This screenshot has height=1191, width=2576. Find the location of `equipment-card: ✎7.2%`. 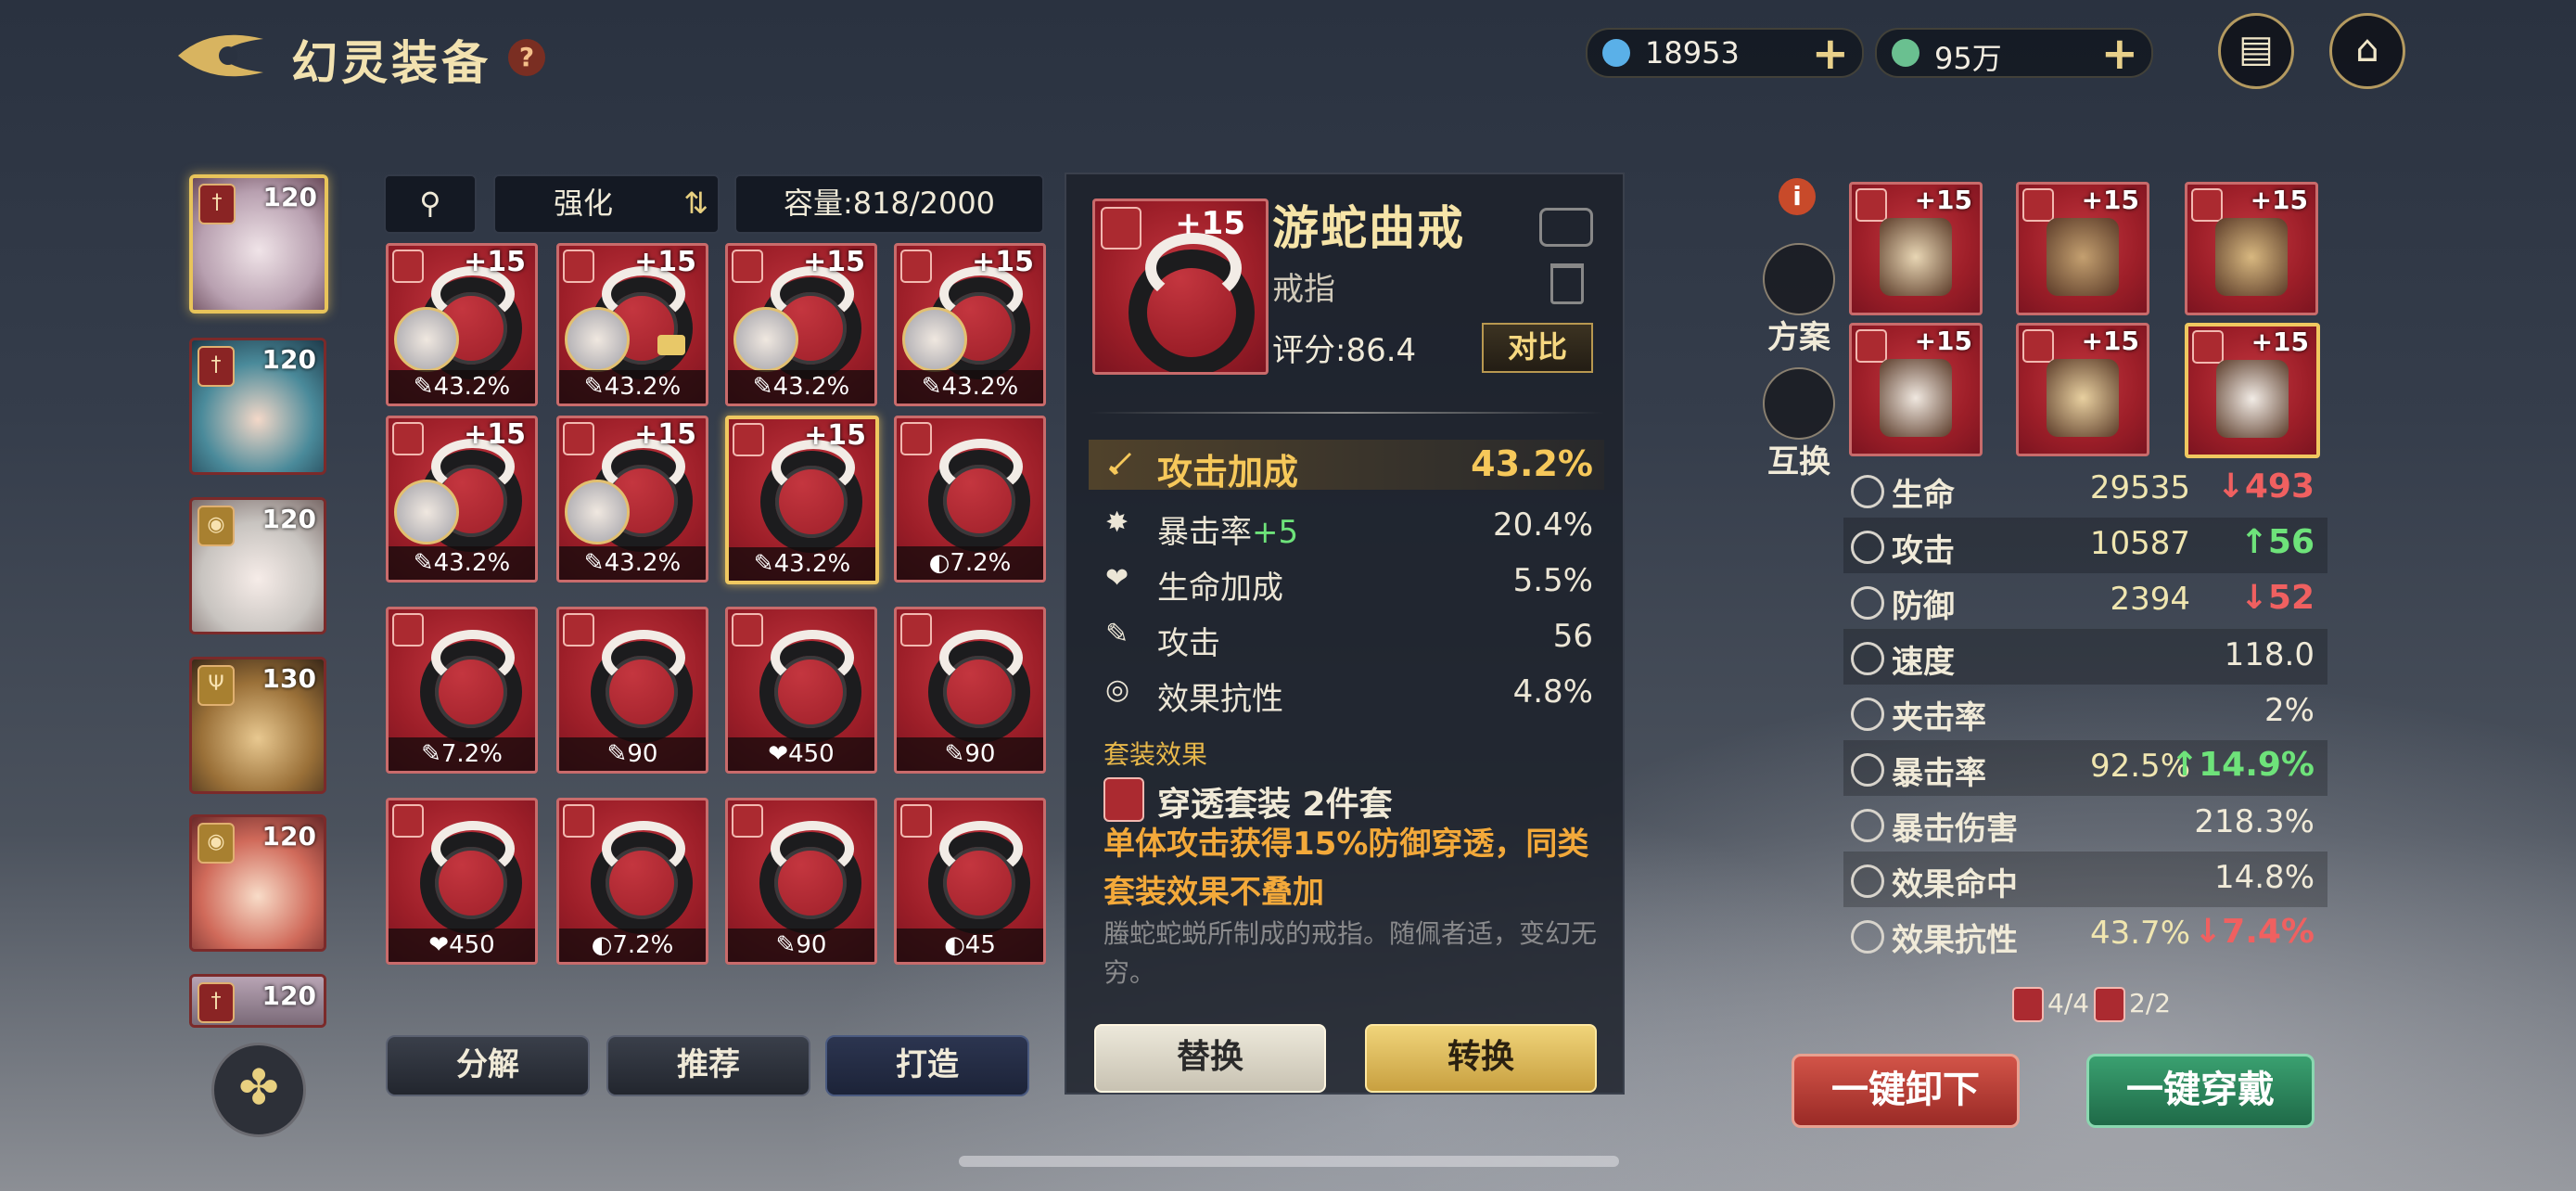

equipment-card: ✎7.2% is located at coordinates (462, 690).